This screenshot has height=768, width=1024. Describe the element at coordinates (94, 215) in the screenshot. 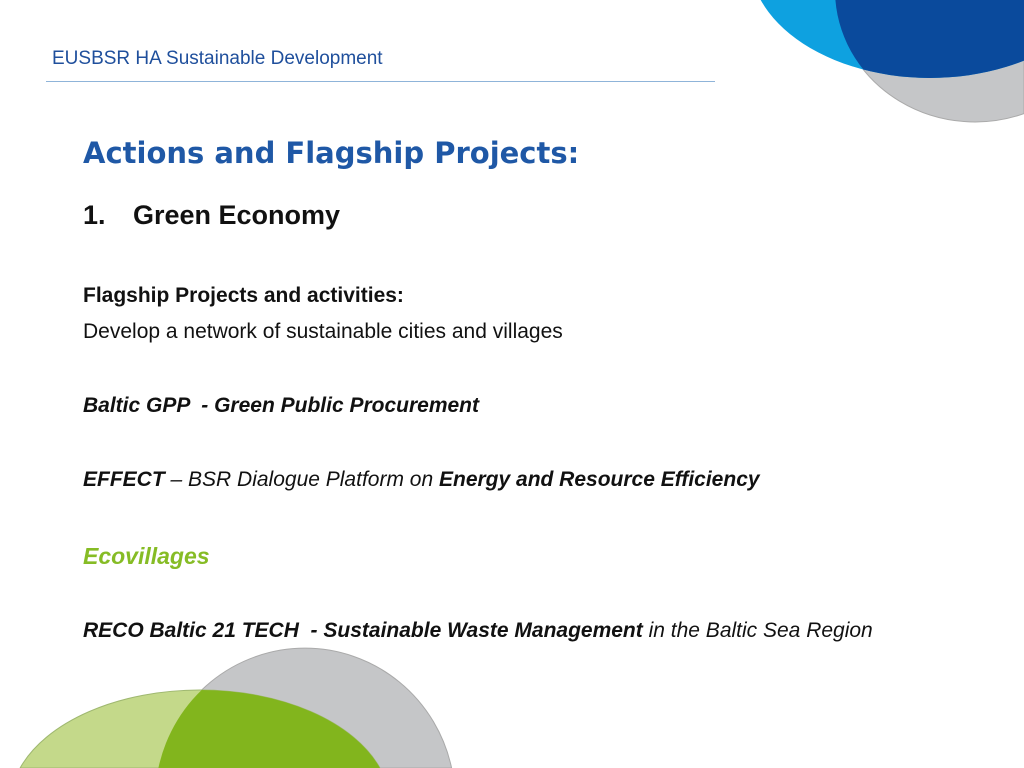

I see `section-number: 1.` at that location.